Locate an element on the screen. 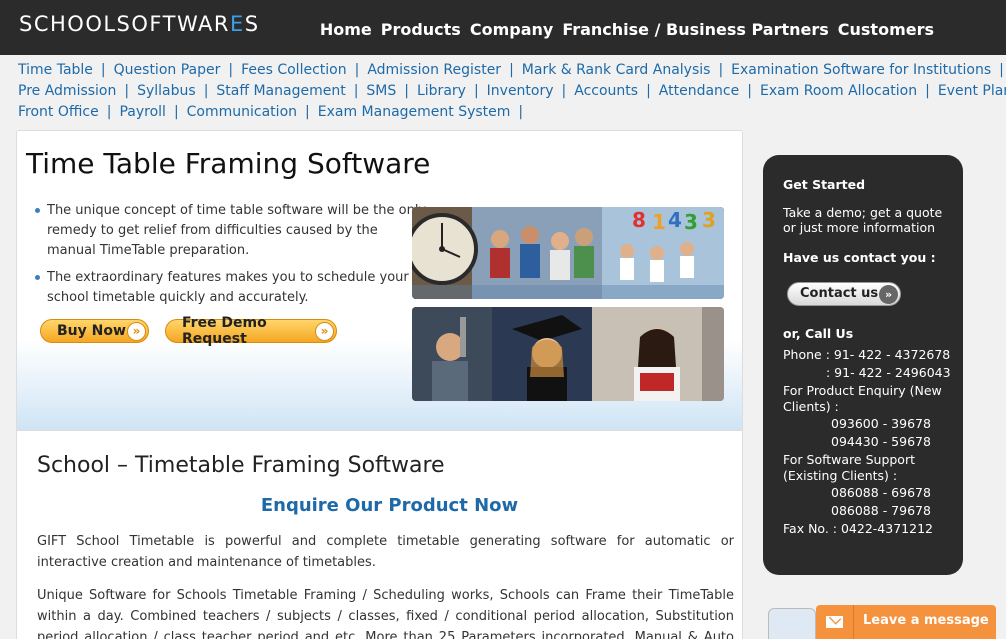  subnav-link: SMS is located at coordinates (381, 91).